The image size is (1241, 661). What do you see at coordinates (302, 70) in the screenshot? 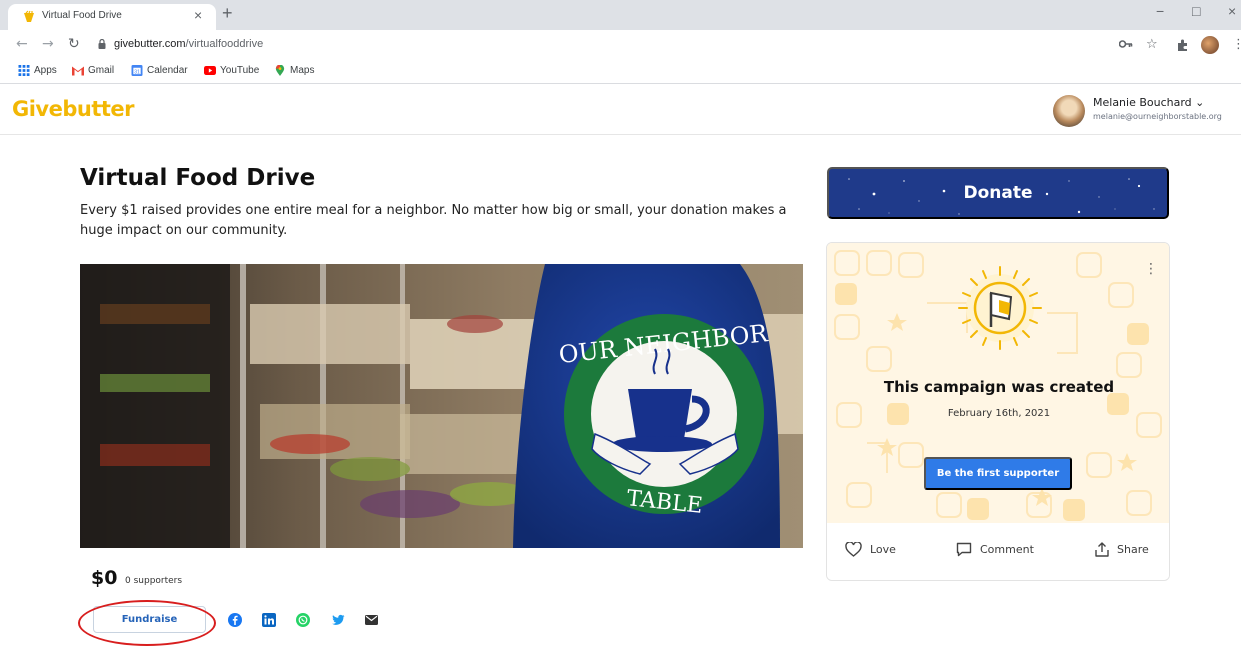
I see `bookmark-label: Maps` at bounding box center [302, 70].